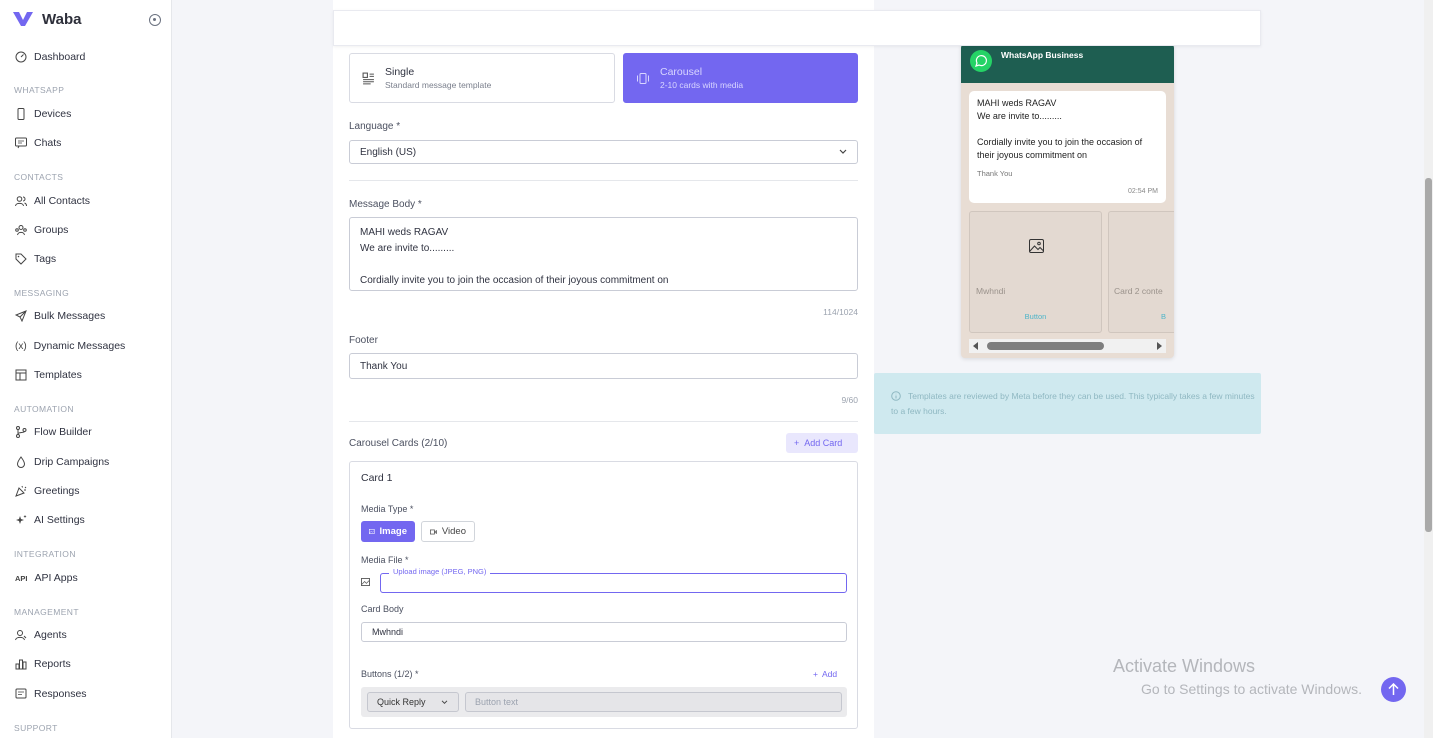  I want to click on message-body-label: Message Body *, so click(385, 204).